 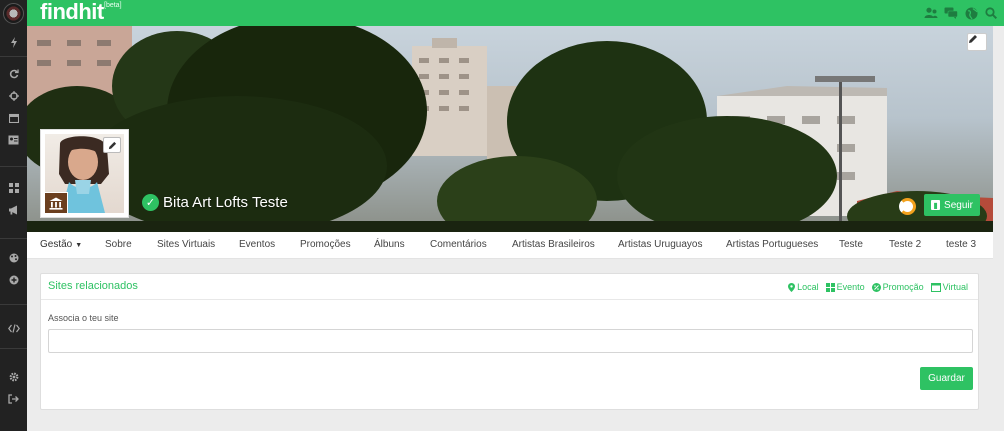 I want to click on tab-eventos: Eventos, so click(x=257, y=245).